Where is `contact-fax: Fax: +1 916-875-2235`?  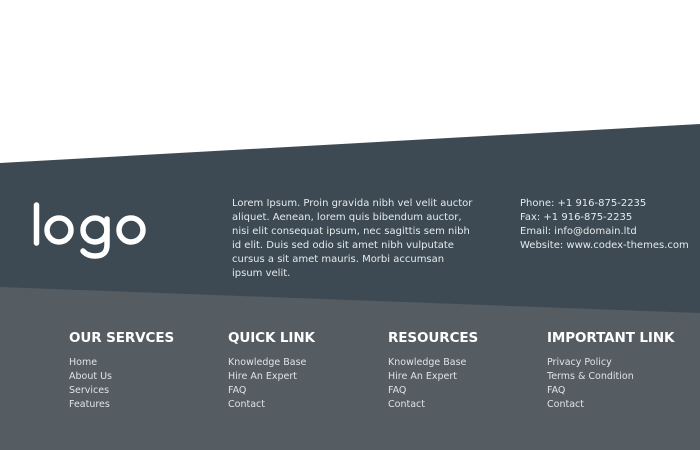 contact-fax: Fax: +1 916-875-2235 is located at coordinates (576, 217).